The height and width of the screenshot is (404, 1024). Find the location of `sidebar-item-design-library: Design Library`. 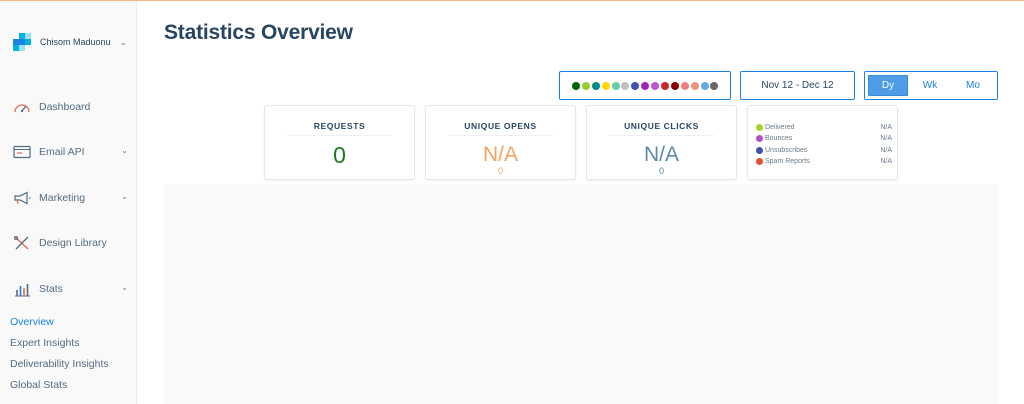

sidebar-item-design-library: Design Library is located at coordinates (73, 243).